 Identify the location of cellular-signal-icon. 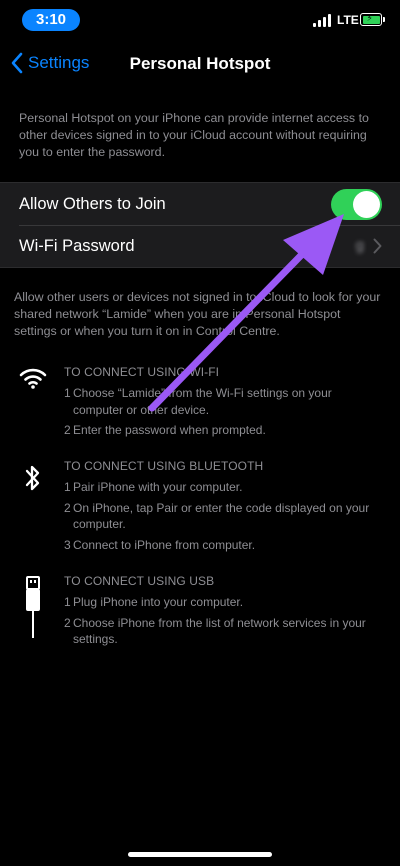
(323, 20).